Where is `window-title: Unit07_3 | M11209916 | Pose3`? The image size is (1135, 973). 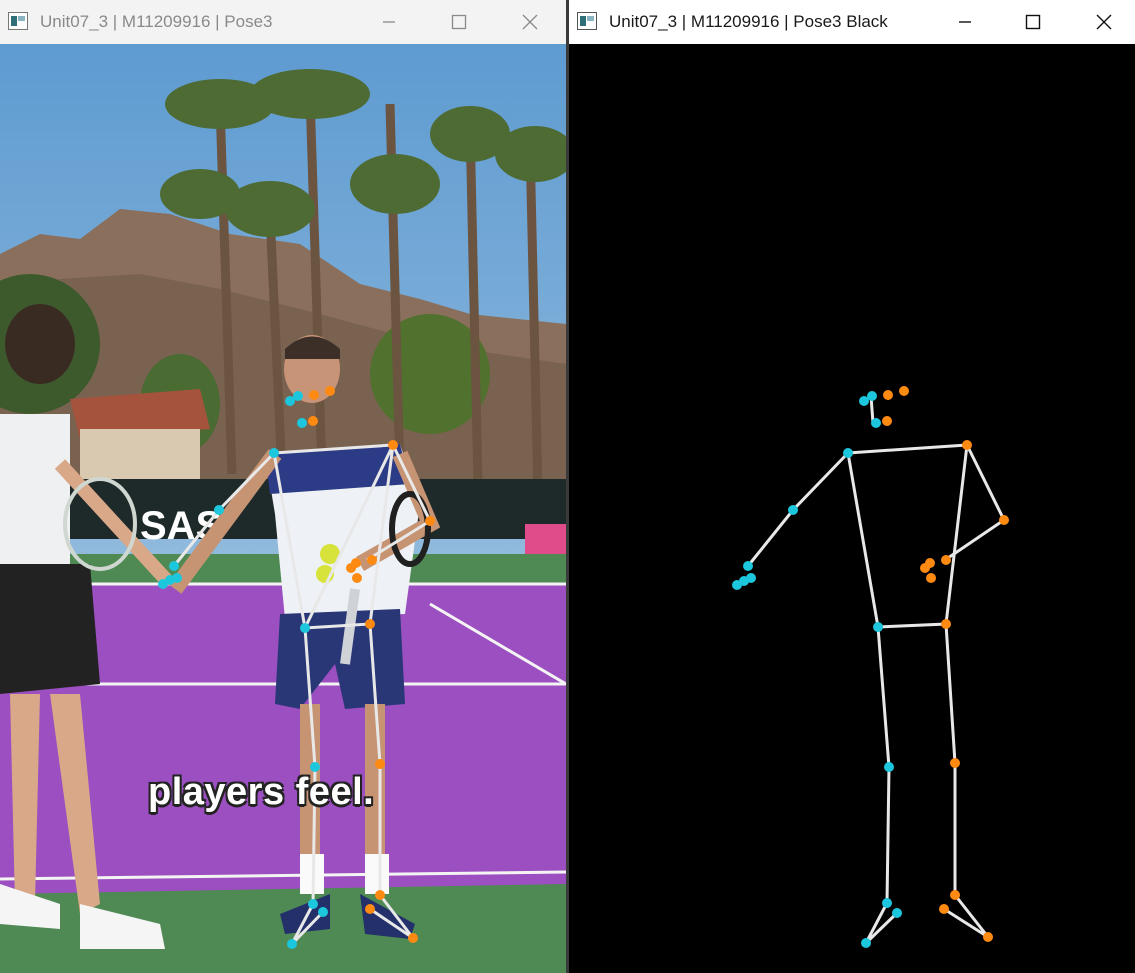
window-title: Unit07_3 | M11209916 | Pose3 is located at coordinates (156, 21).